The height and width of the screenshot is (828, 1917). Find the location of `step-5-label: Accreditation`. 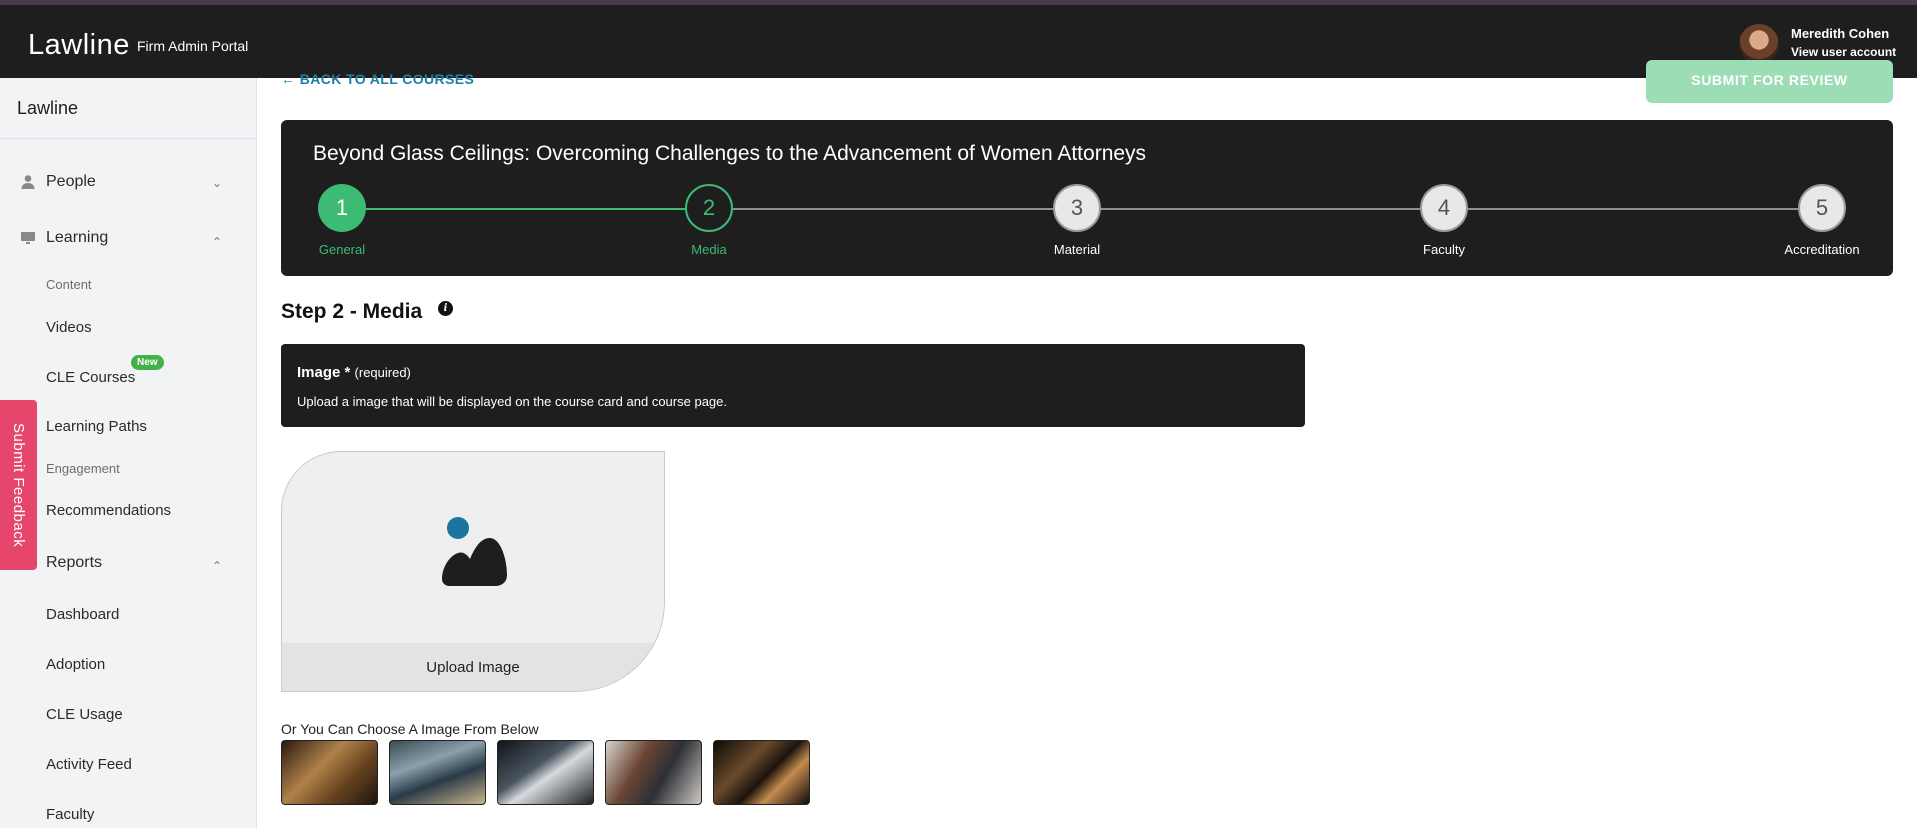

step-5-label: Accreditation is located at coordinates (1822, 249).